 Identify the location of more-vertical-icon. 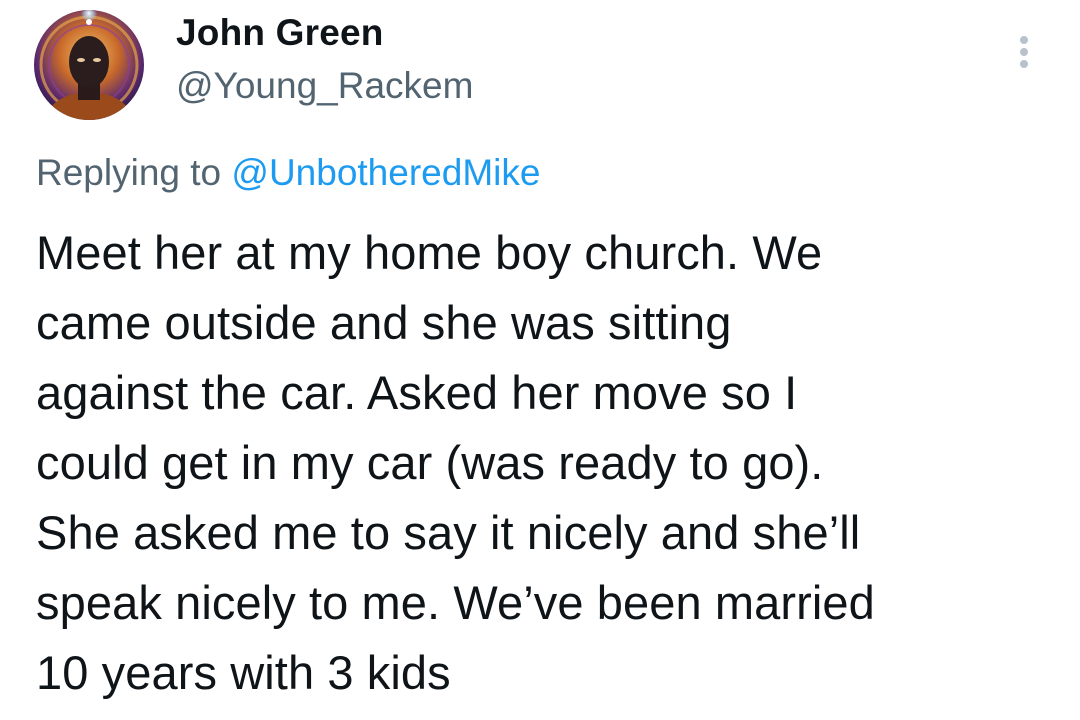
(1024, 52).